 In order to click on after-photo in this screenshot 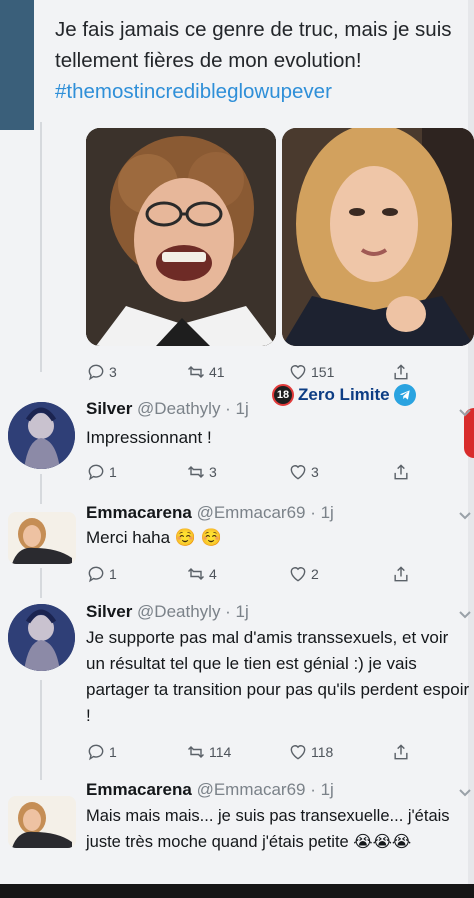, I will do `click(378, 237)`.